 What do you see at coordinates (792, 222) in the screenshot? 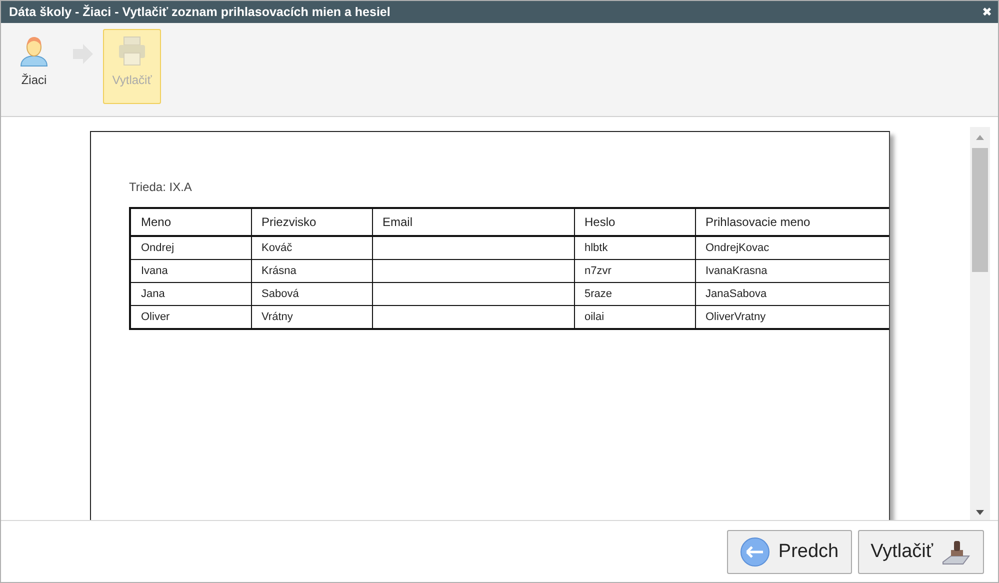
I see `column-header: Prihlasovacie meno` at bounding box center [792, 222].